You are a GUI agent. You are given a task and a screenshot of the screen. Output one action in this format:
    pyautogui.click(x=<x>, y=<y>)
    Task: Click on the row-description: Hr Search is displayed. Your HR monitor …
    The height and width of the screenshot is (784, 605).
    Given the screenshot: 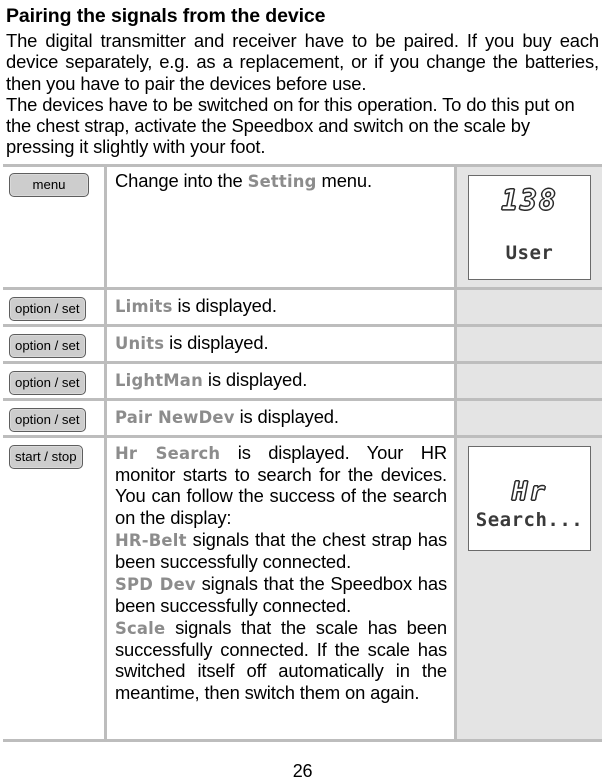 What is the action you would take?
    pyautogui.click(x=281, y=485)
    